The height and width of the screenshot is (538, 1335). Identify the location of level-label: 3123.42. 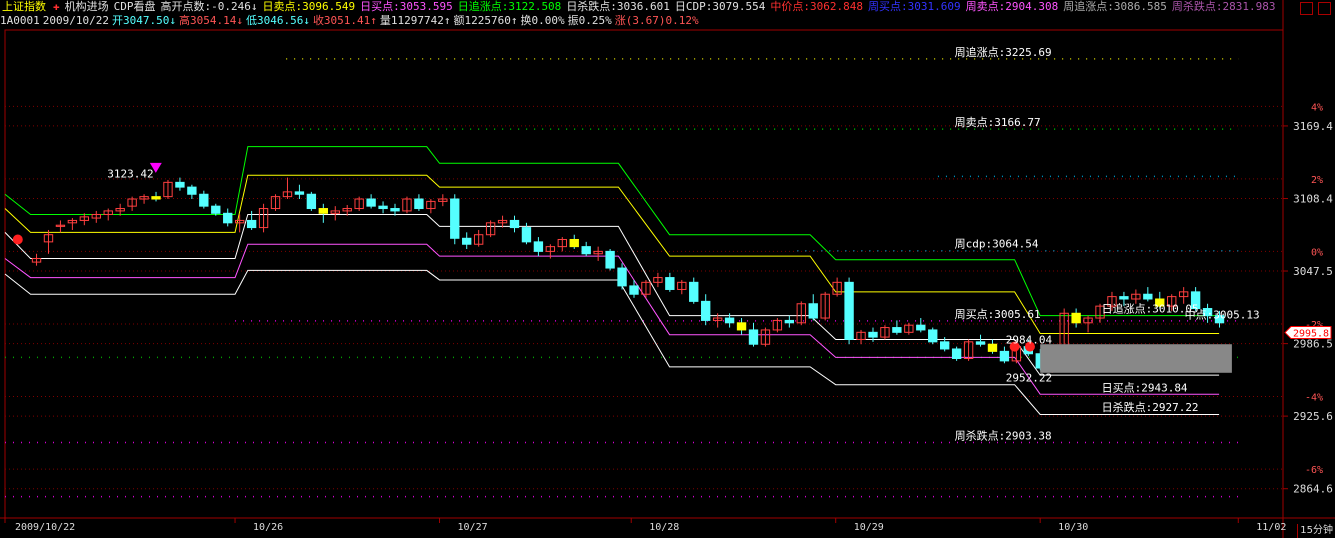
(130, 174).